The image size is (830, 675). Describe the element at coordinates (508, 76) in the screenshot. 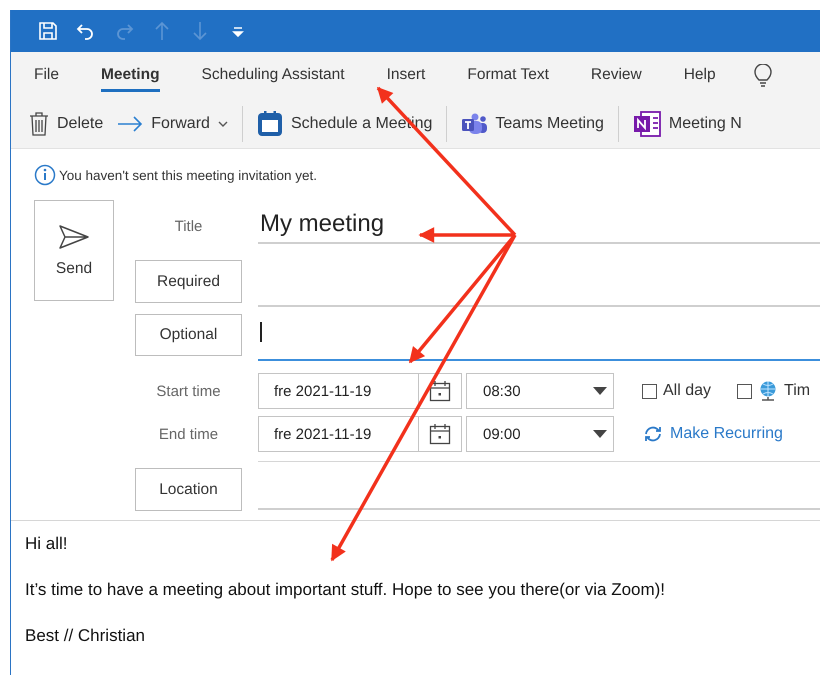

I see `ribbon-tab: Format Text` at that location.